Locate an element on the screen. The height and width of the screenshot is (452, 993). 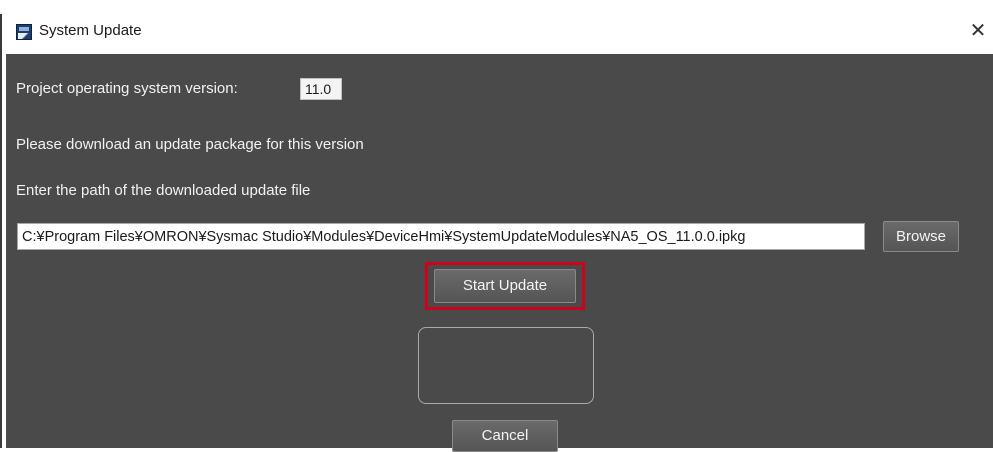
title-bar: System Update ✕ is located at coordinates (499, 32).